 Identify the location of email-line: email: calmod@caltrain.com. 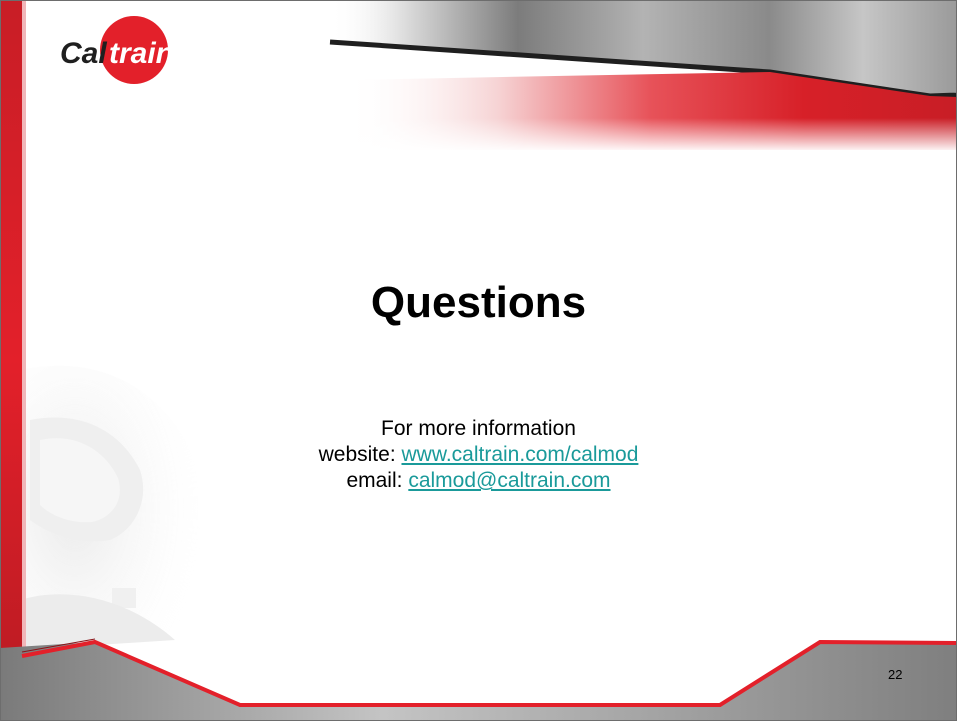
(478, 481).